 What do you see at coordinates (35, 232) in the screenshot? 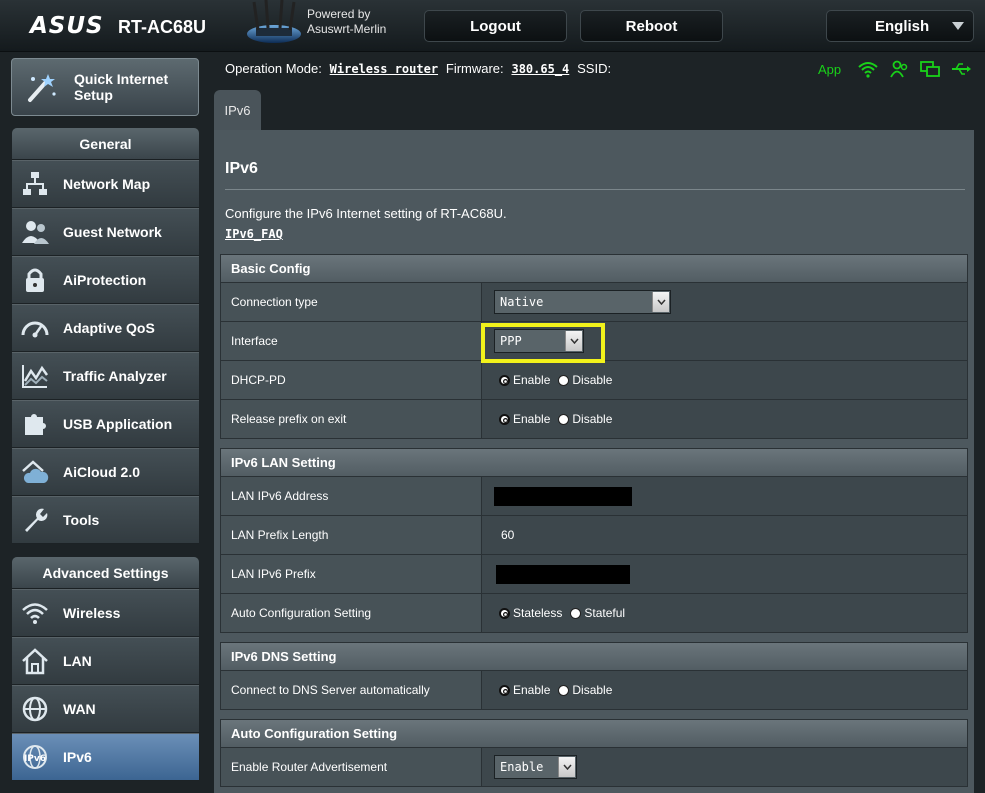
I see `guest-network-icon` at bounding box center [35, 232].